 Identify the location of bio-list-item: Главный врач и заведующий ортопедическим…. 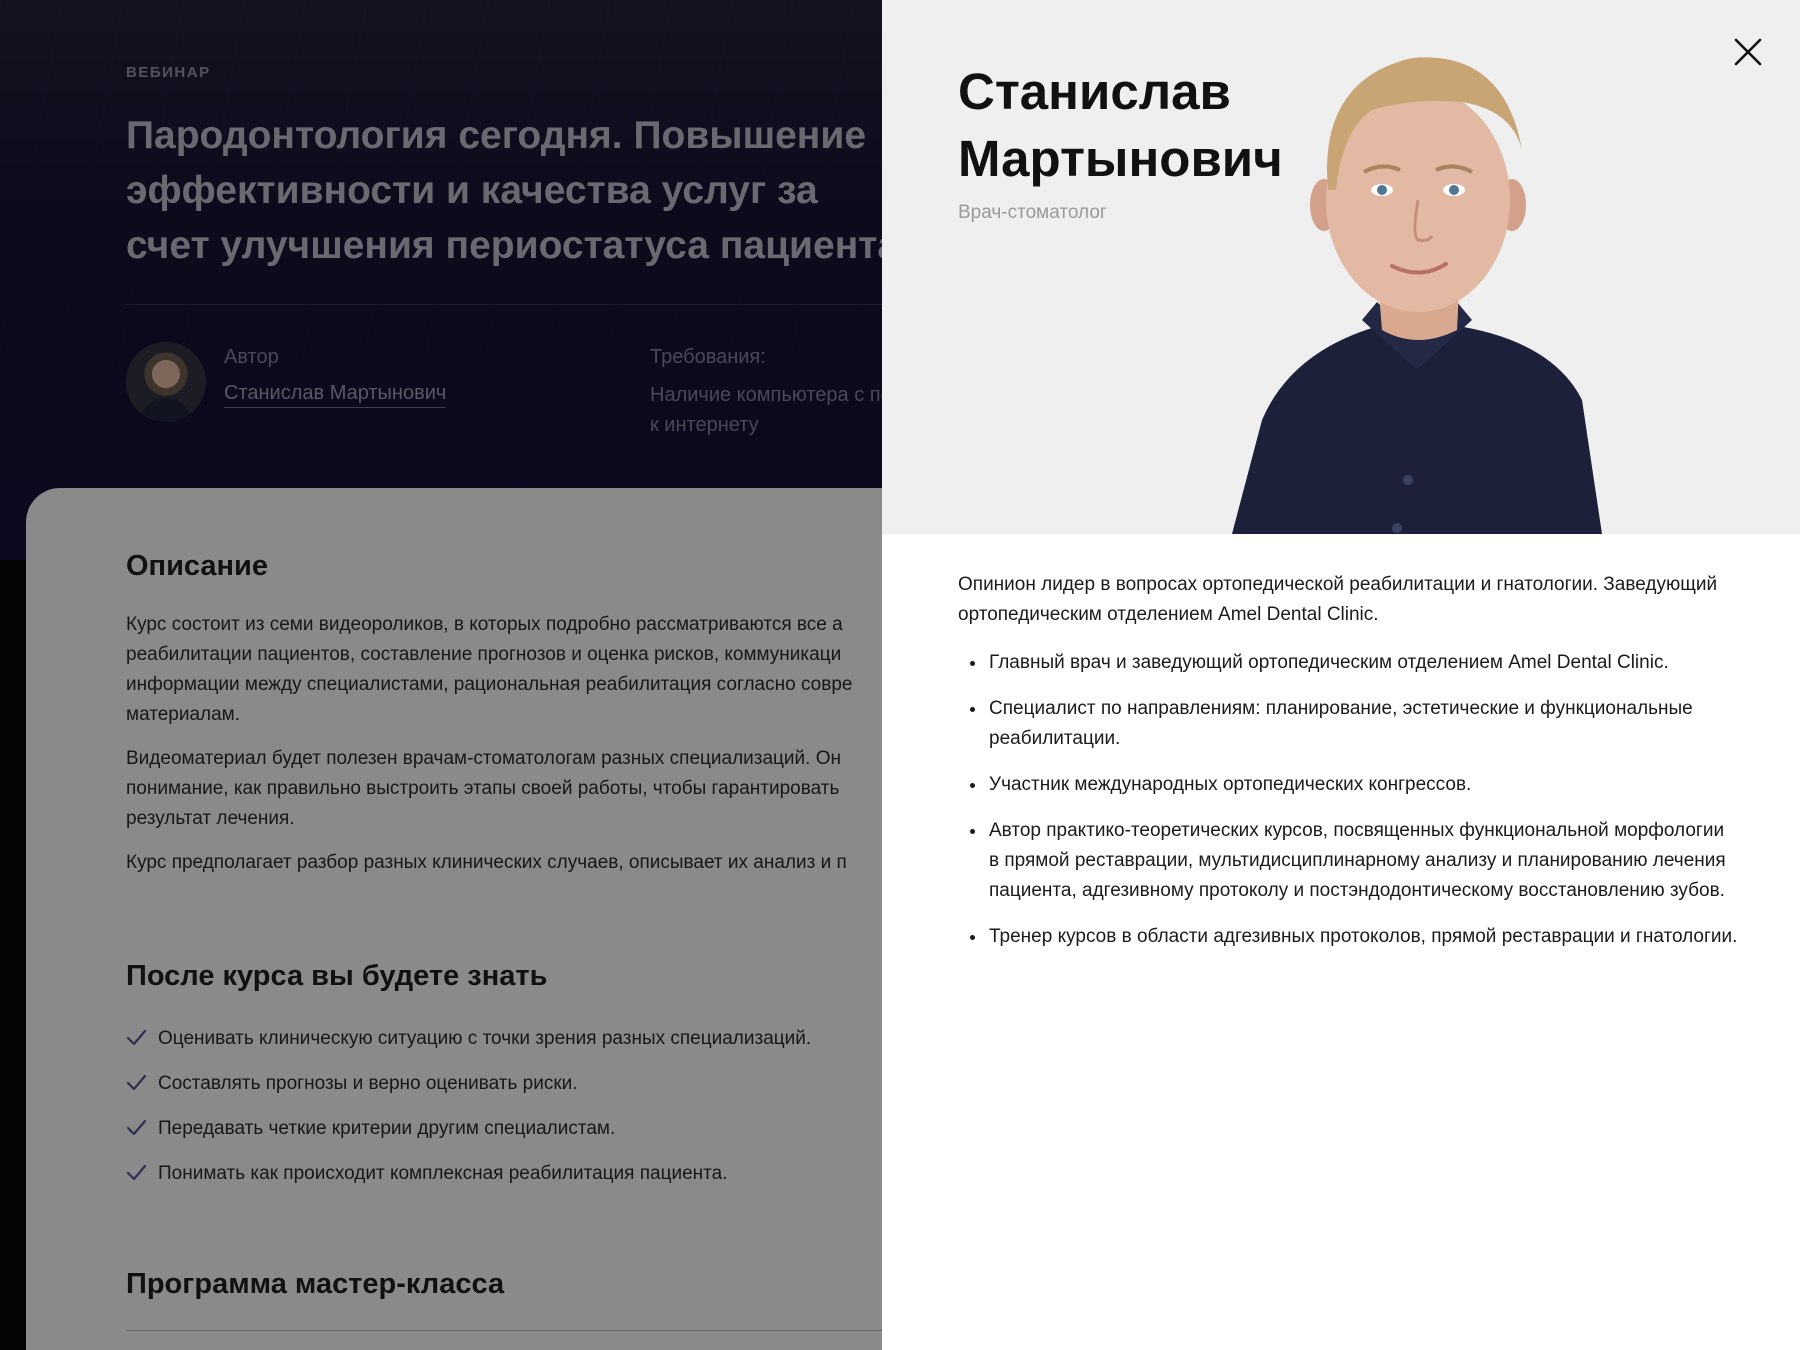
(1348, 663).